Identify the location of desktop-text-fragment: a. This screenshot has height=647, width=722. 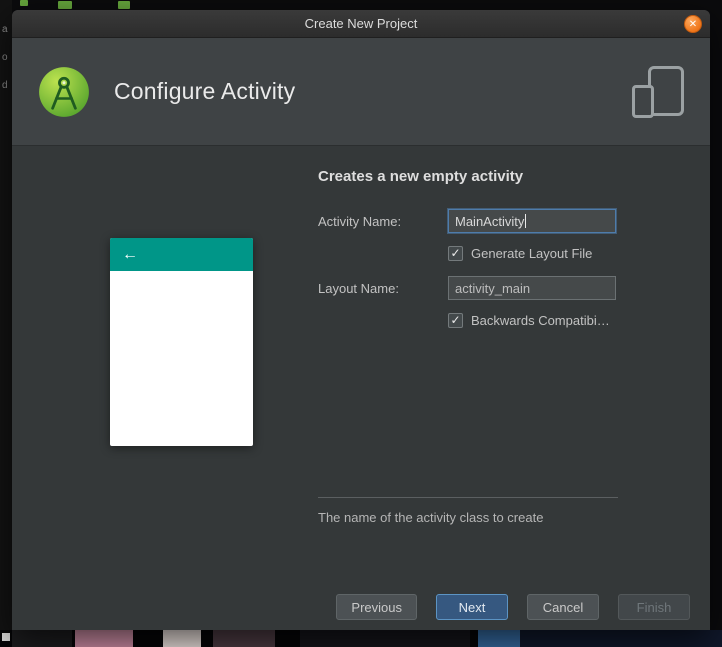
(5, 29).